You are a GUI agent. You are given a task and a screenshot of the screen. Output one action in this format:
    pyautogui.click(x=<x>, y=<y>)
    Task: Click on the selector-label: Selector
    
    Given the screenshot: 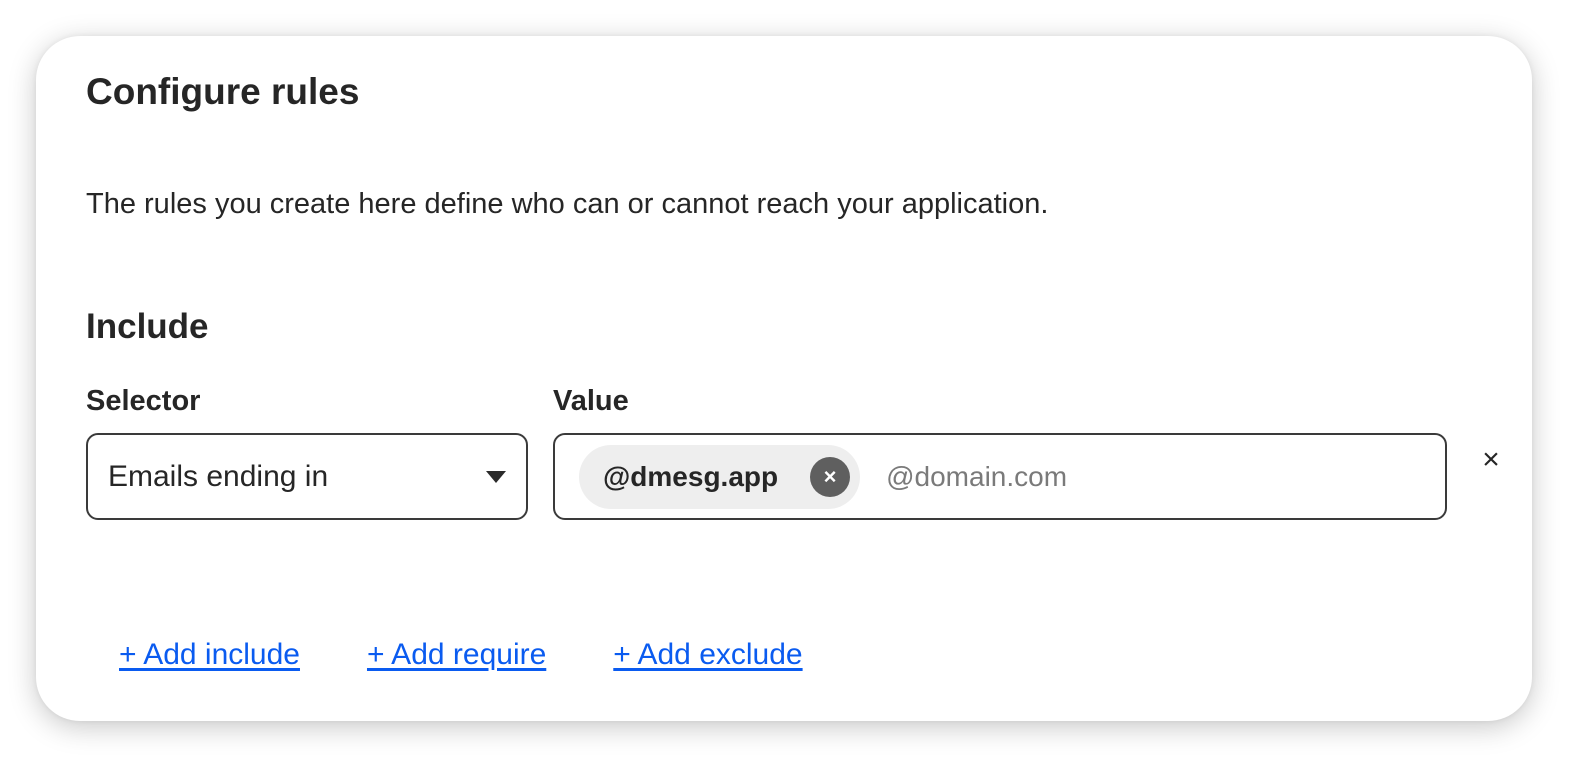 What is the action you would take?
    pyautogui.click(x=143, y=401)
    